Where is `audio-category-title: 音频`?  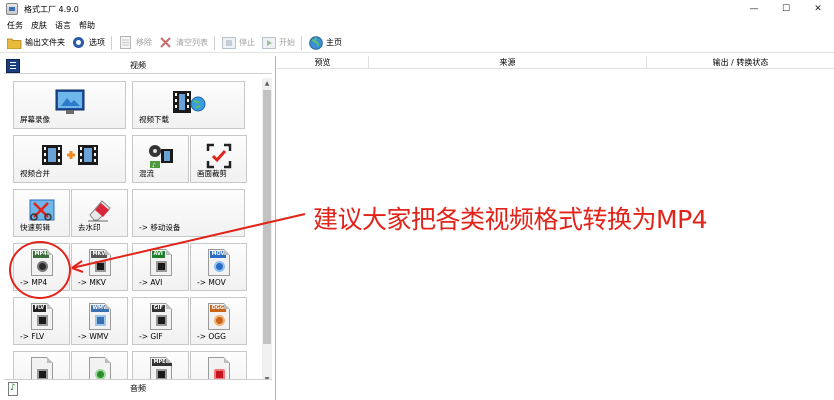
audio-category-title: 音频 is located at coordinates (138, 388).